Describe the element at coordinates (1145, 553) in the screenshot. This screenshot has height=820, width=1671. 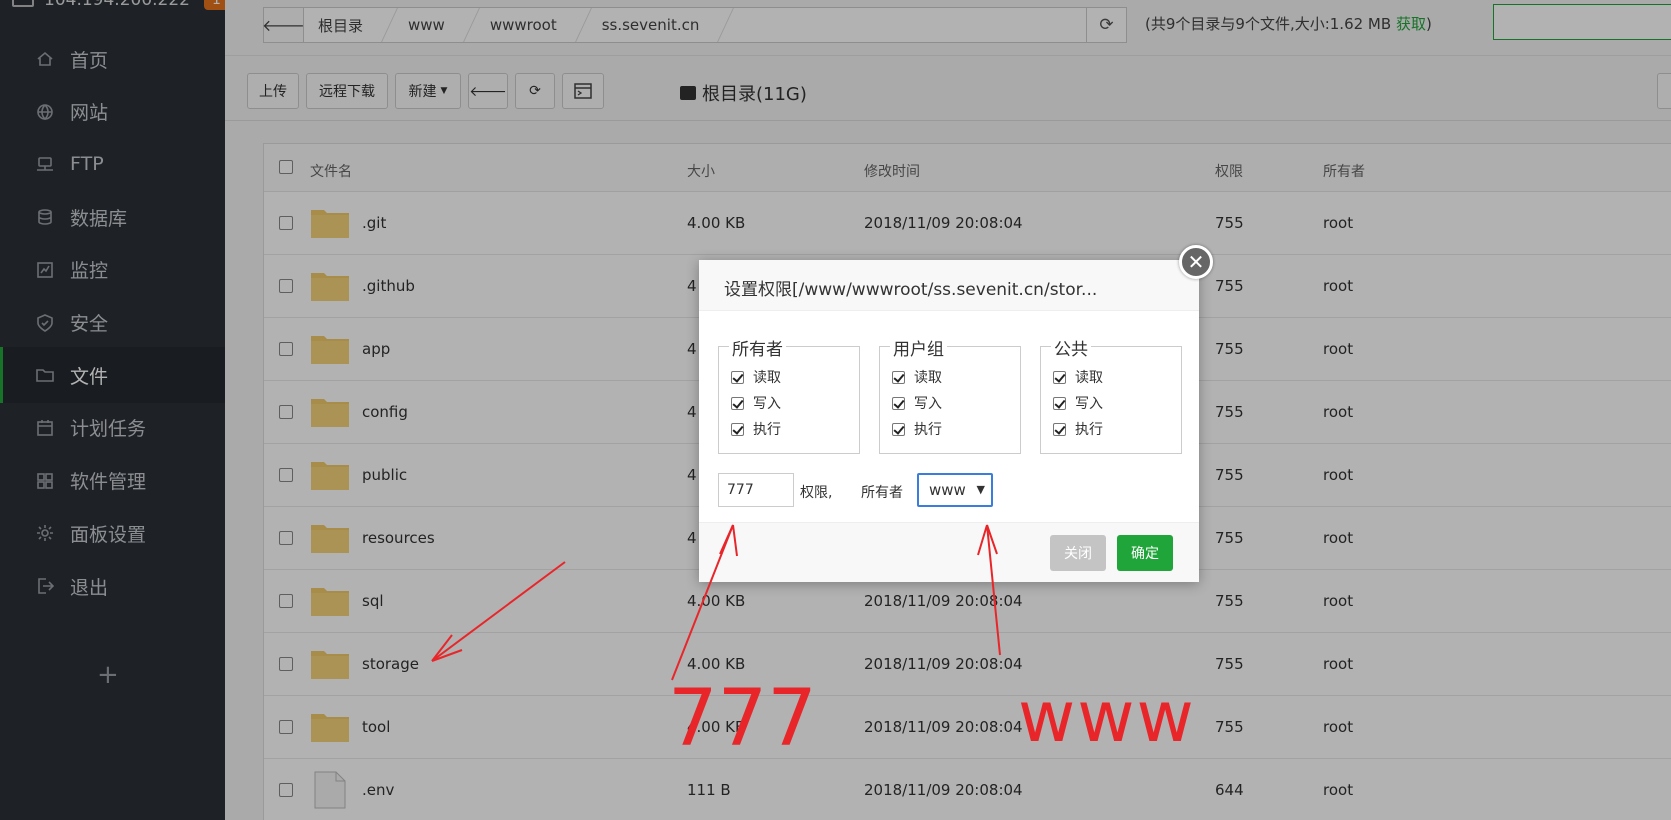
I see `confirm-button: 确定` at that location.